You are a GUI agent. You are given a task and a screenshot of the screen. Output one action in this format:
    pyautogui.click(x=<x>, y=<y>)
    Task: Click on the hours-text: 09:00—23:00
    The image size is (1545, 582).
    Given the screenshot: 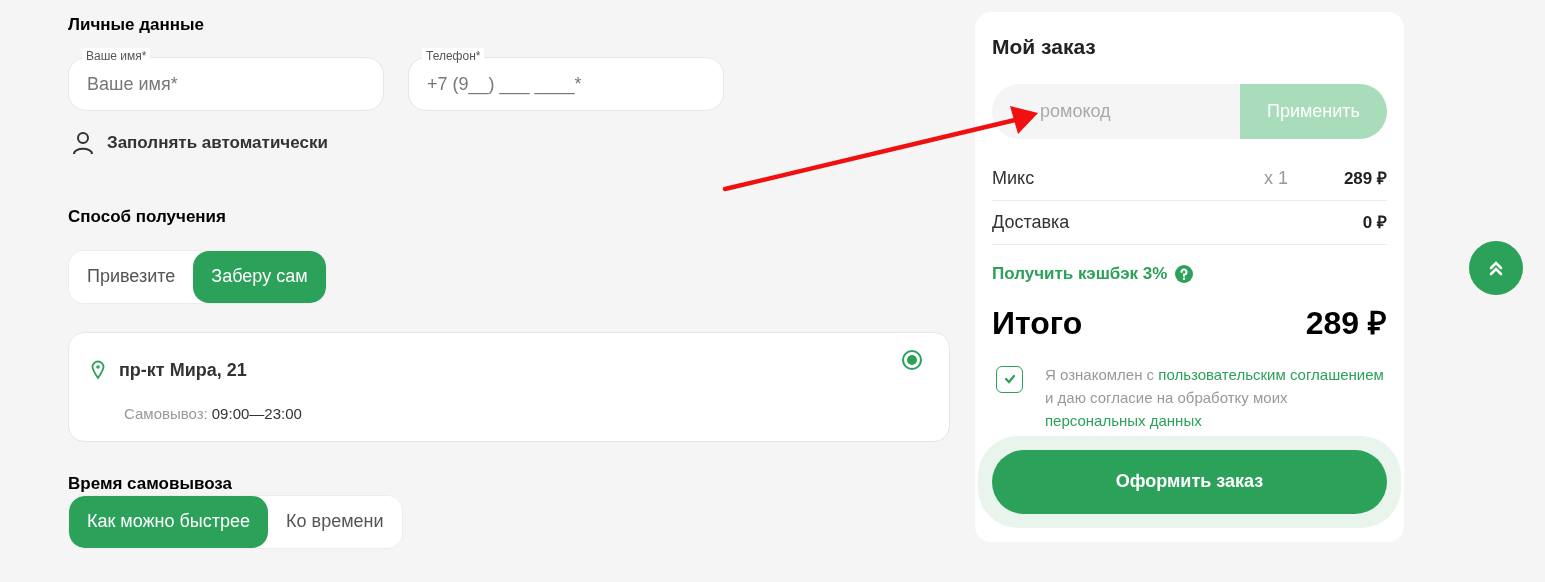 What is the action you would take?
    pyautogui.click(x=256, y=413)
    